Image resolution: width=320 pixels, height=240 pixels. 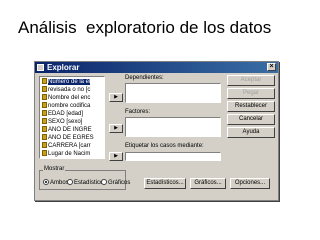 What do you see at coordinates (173, 127) in the screenshot?
I see `factores-list` at bounding box center [173, 127].